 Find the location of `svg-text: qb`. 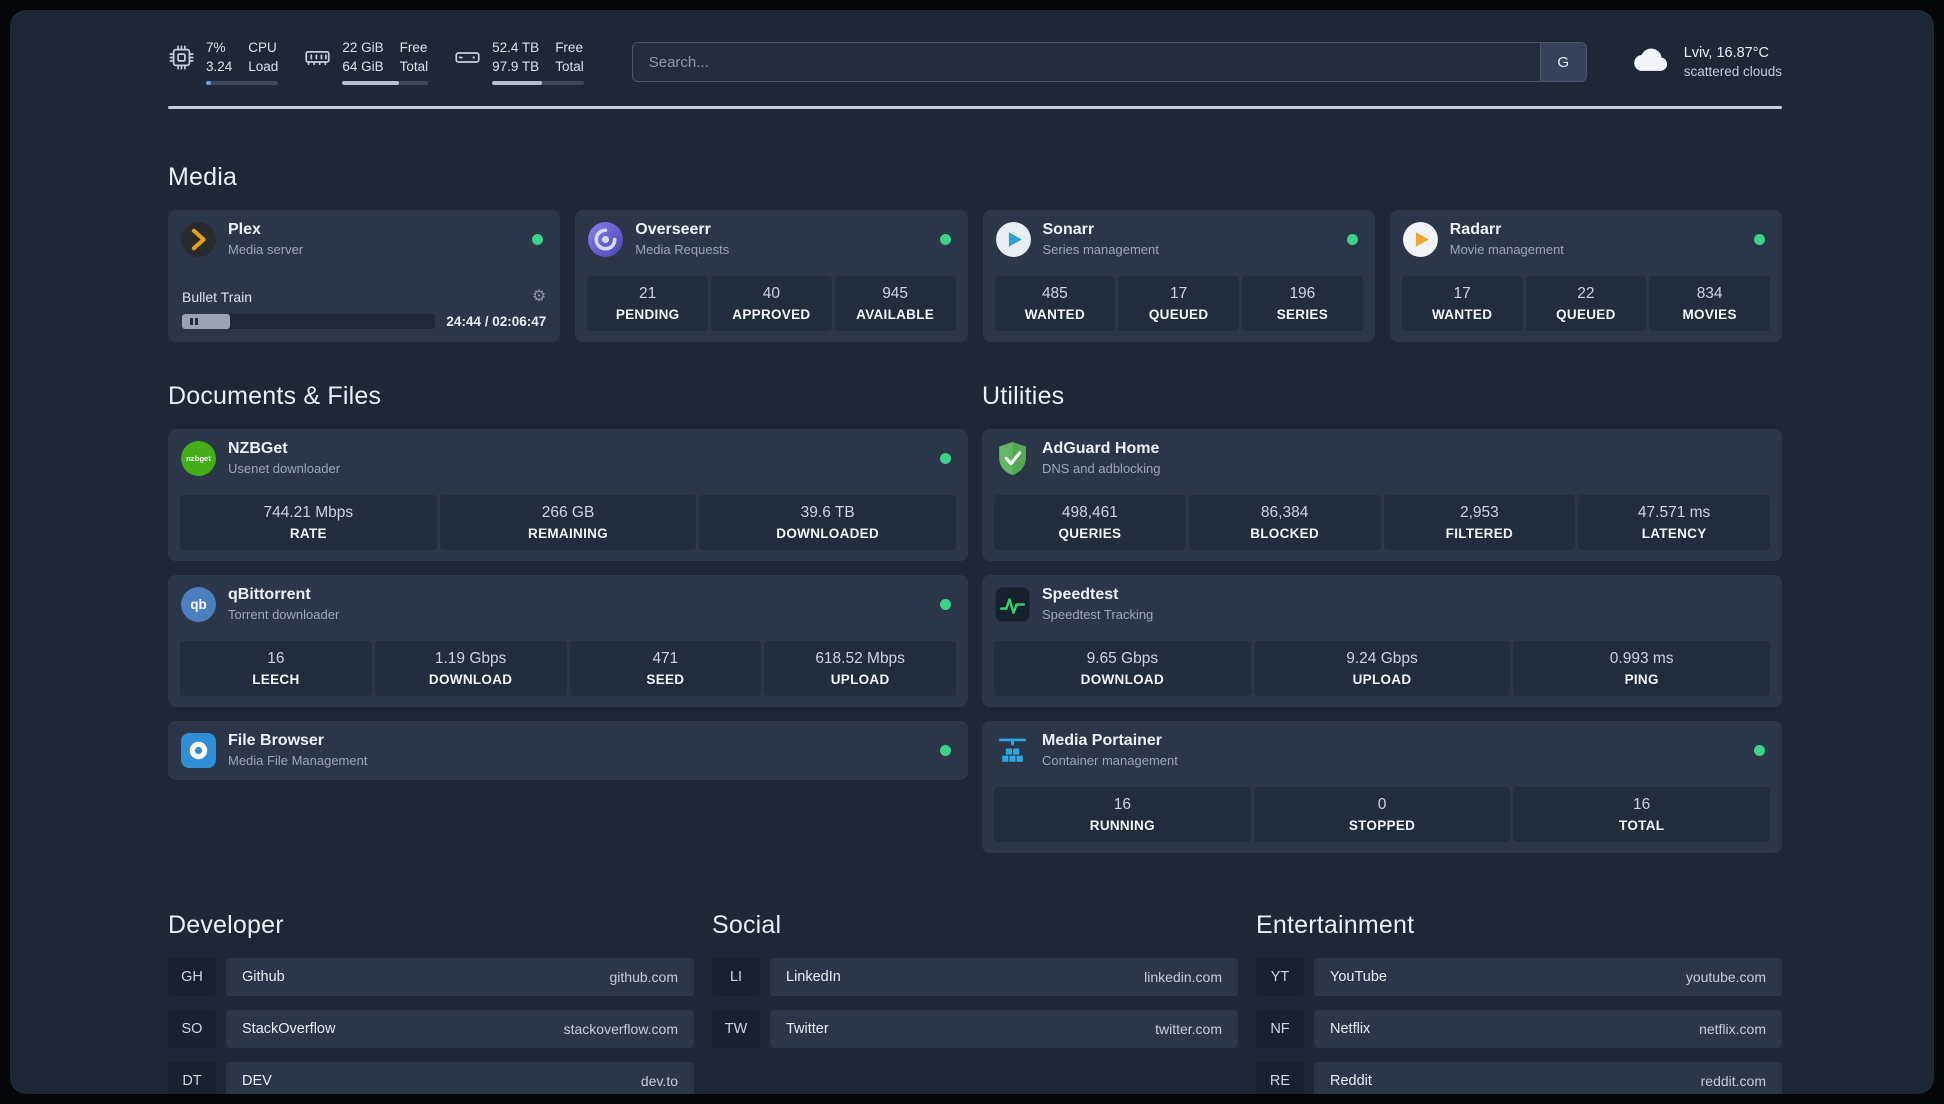

svg-text: qb is located at coordinates (198, 604).